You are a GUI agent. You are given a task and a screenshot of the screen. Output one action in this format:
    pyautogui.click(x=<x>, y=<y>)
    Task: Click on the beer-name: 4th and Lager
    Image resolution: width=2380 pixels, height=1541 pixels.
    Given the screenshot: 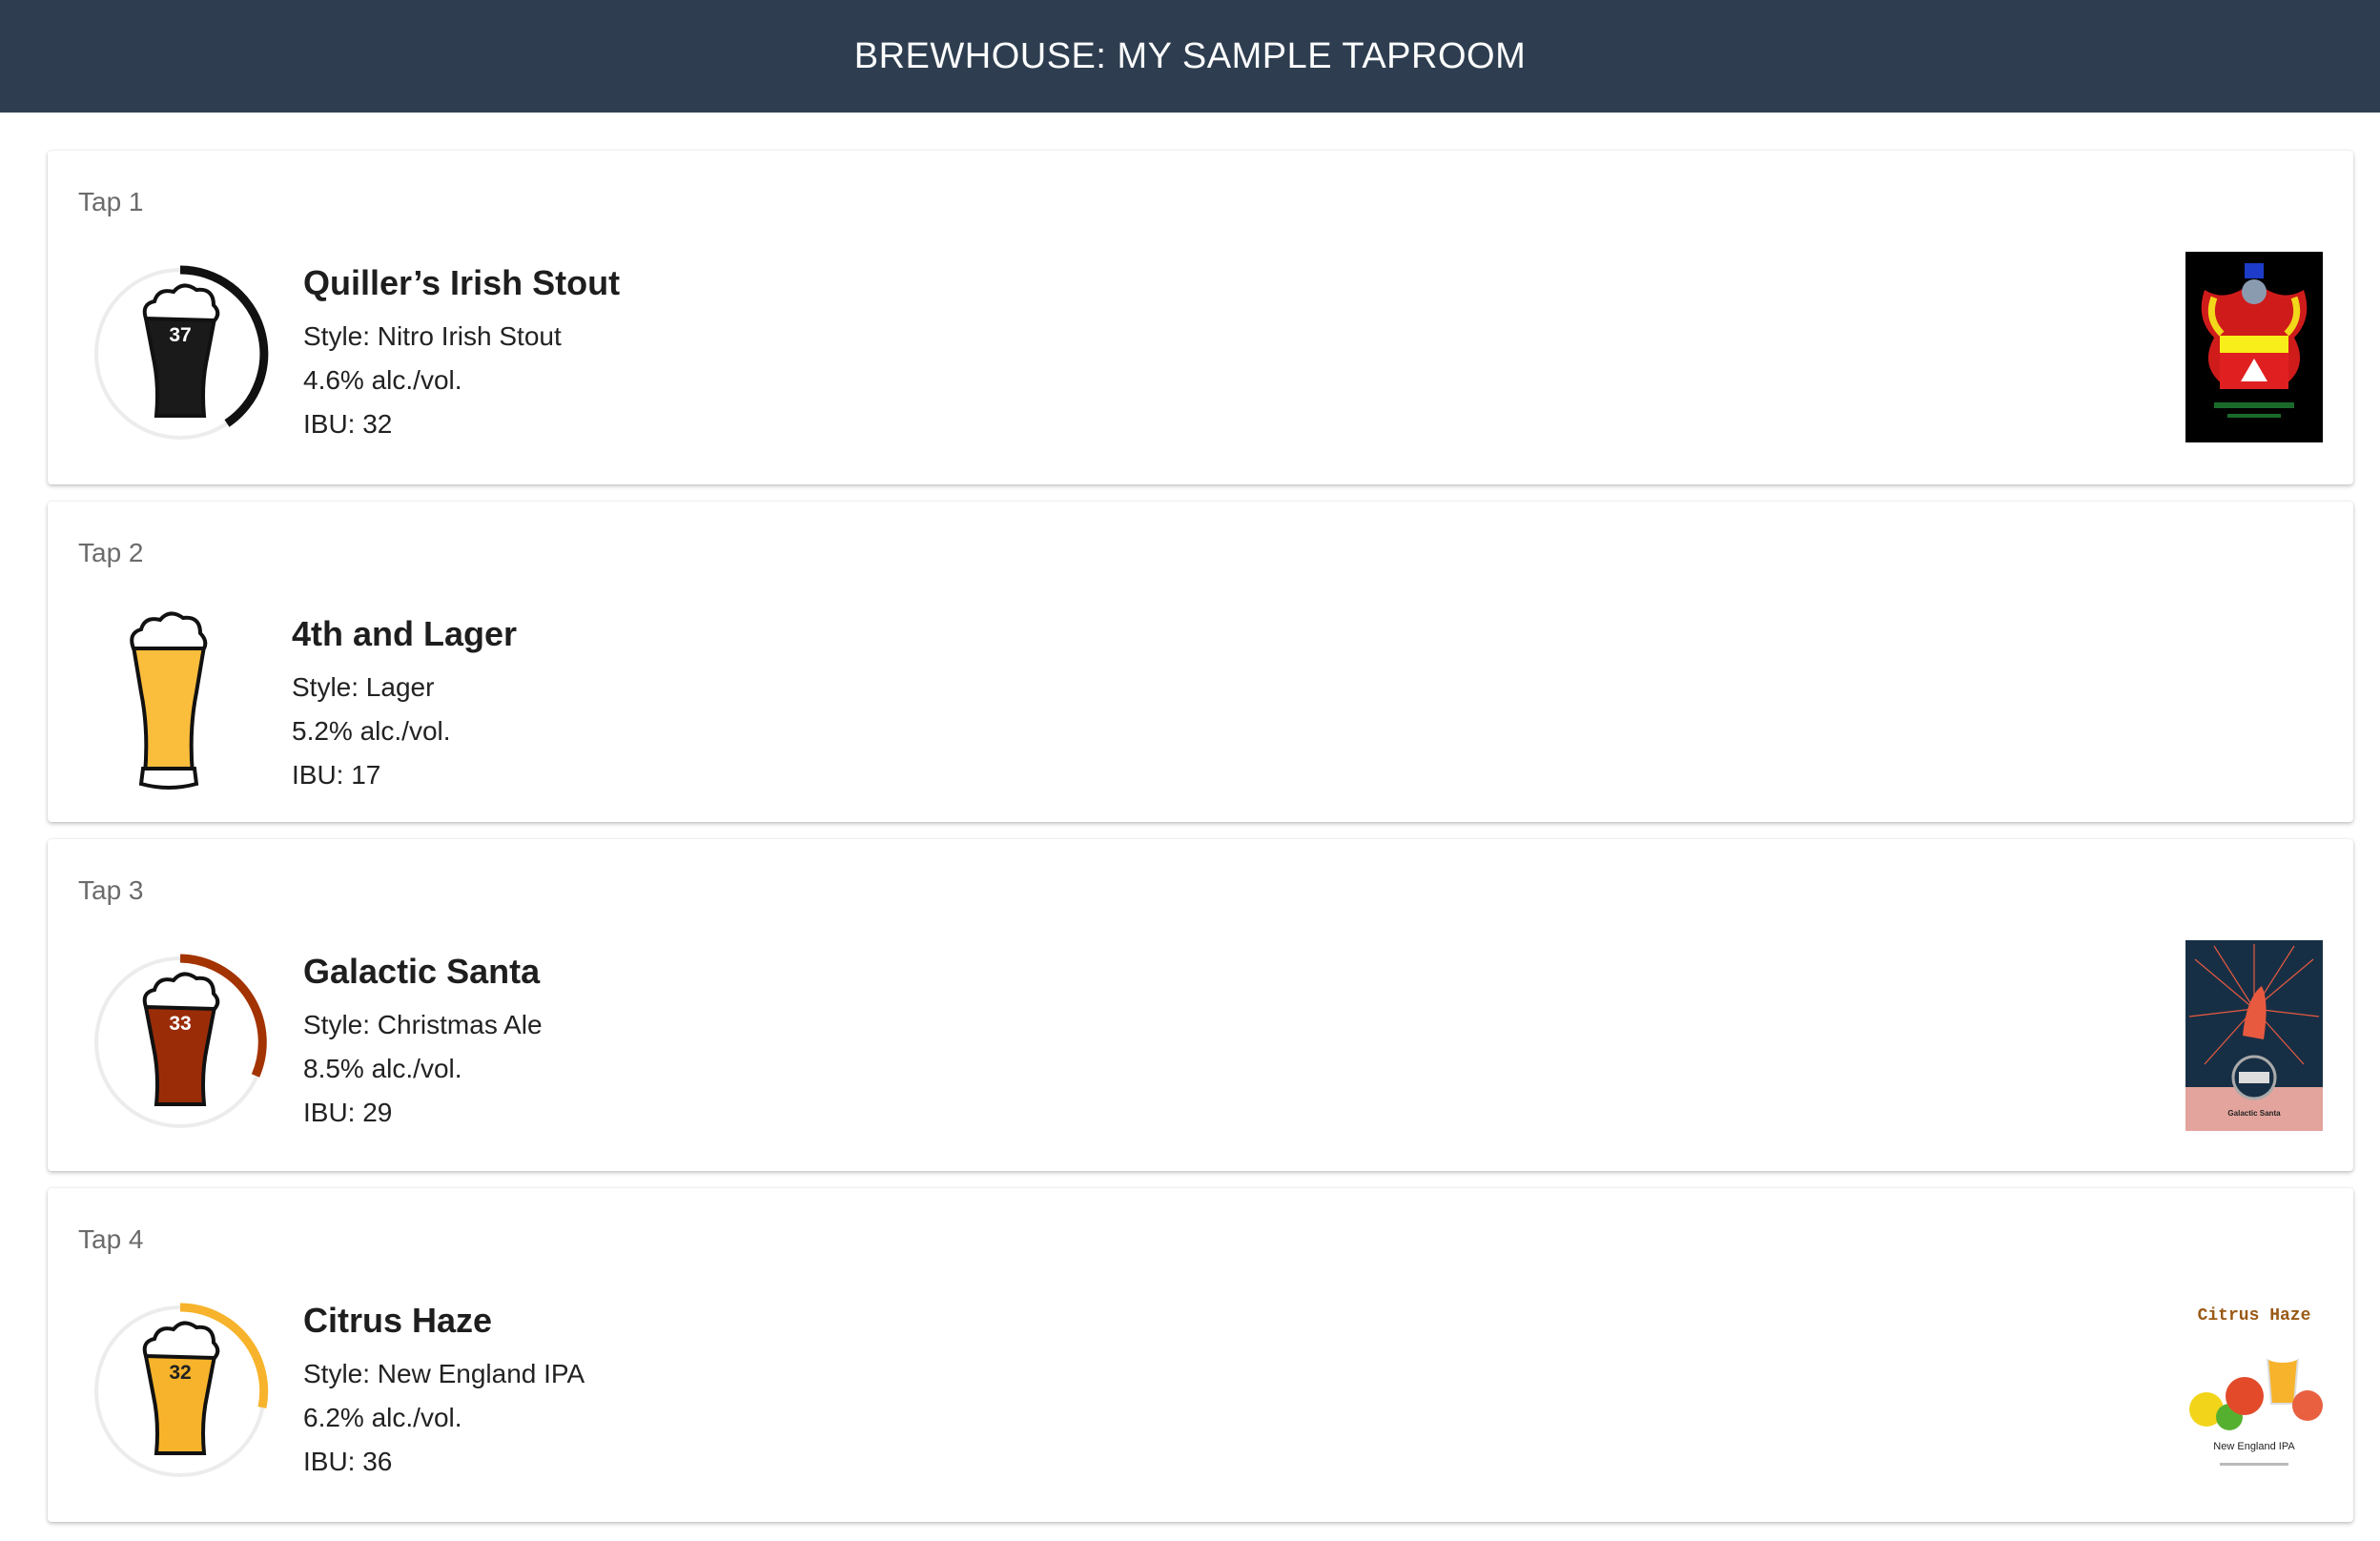 What is the action you would take?
    pyautogui.click(x=405, y=633)
    